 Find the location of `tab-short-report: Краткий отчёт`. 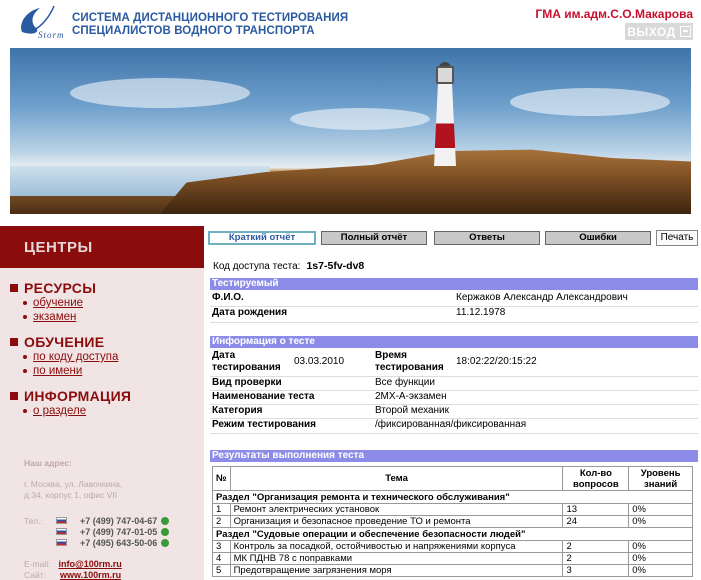

tab-short-report: Краткий отчёт is located at coordinates (262, 238).